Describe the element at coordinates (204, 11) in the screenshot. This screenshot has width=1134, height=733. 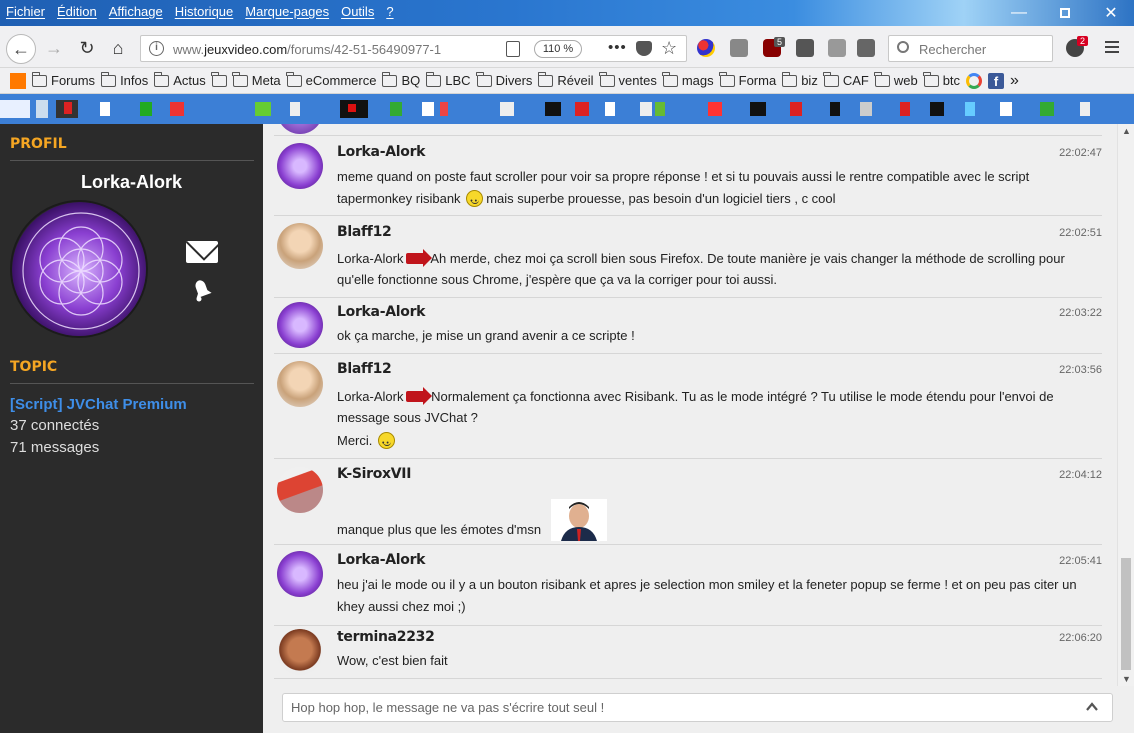
I see `menu-historique: Historique` at that location.